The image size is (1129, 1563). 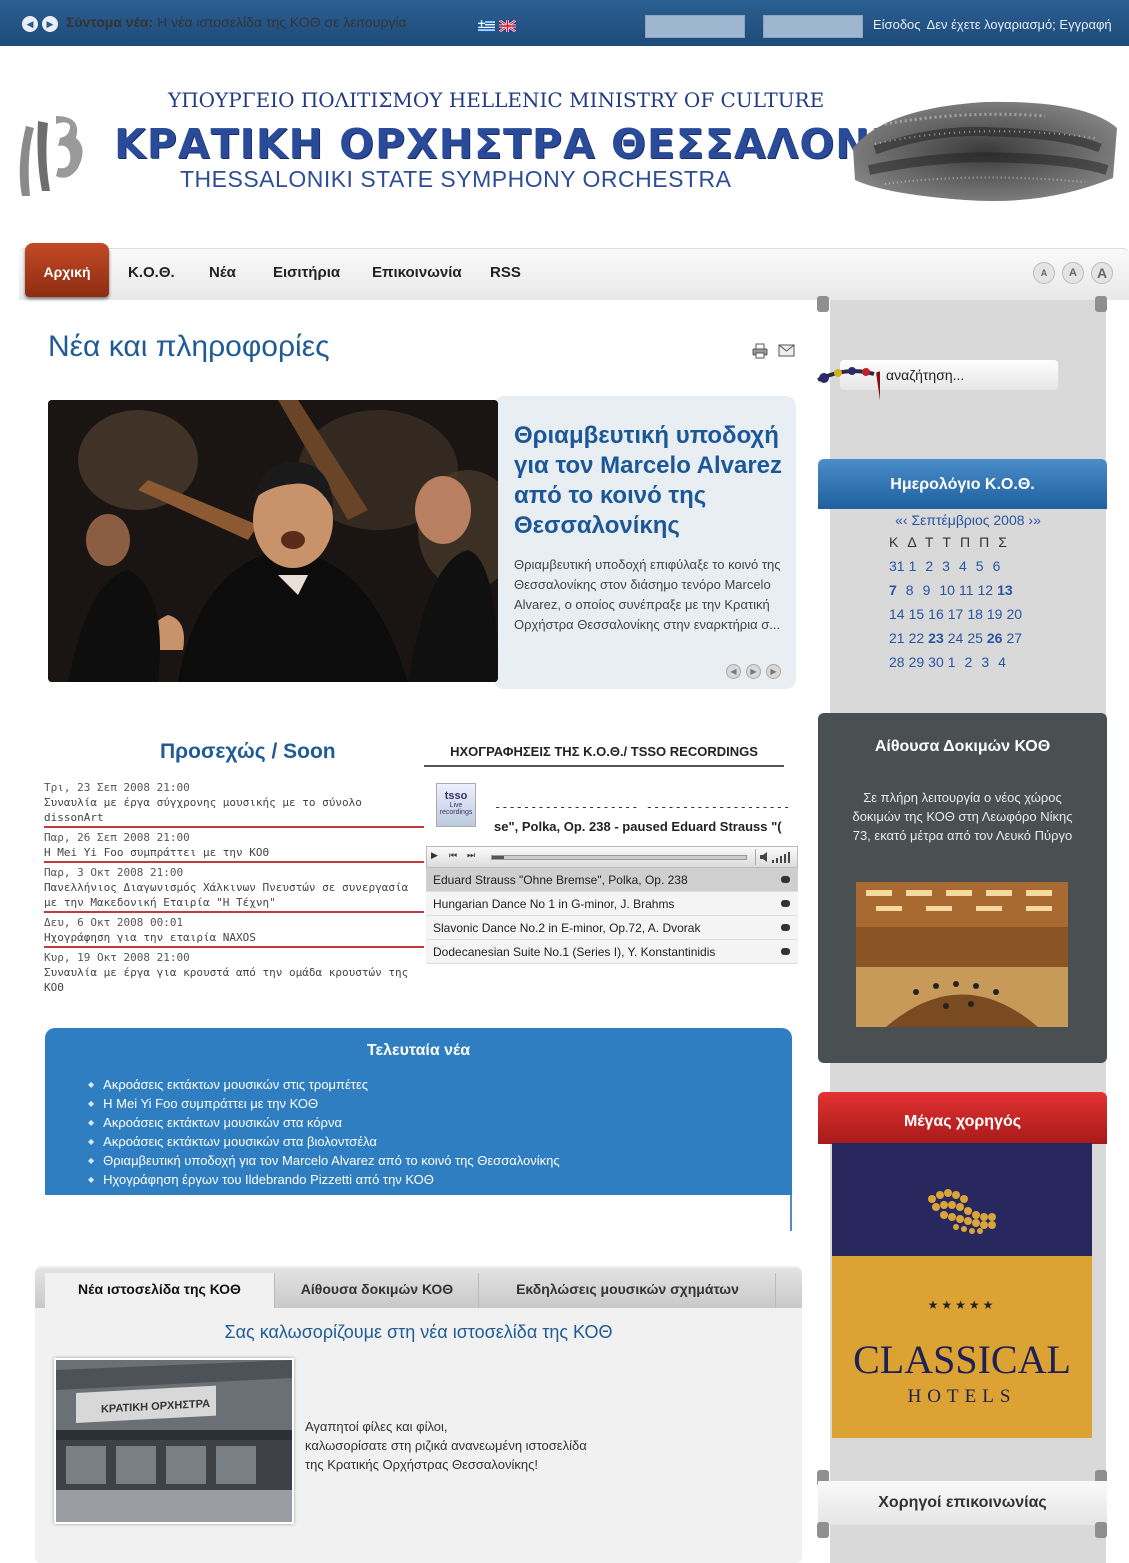 I want to click on nav-item-contact: Επικοινωνία, so click(x=417, y=272).